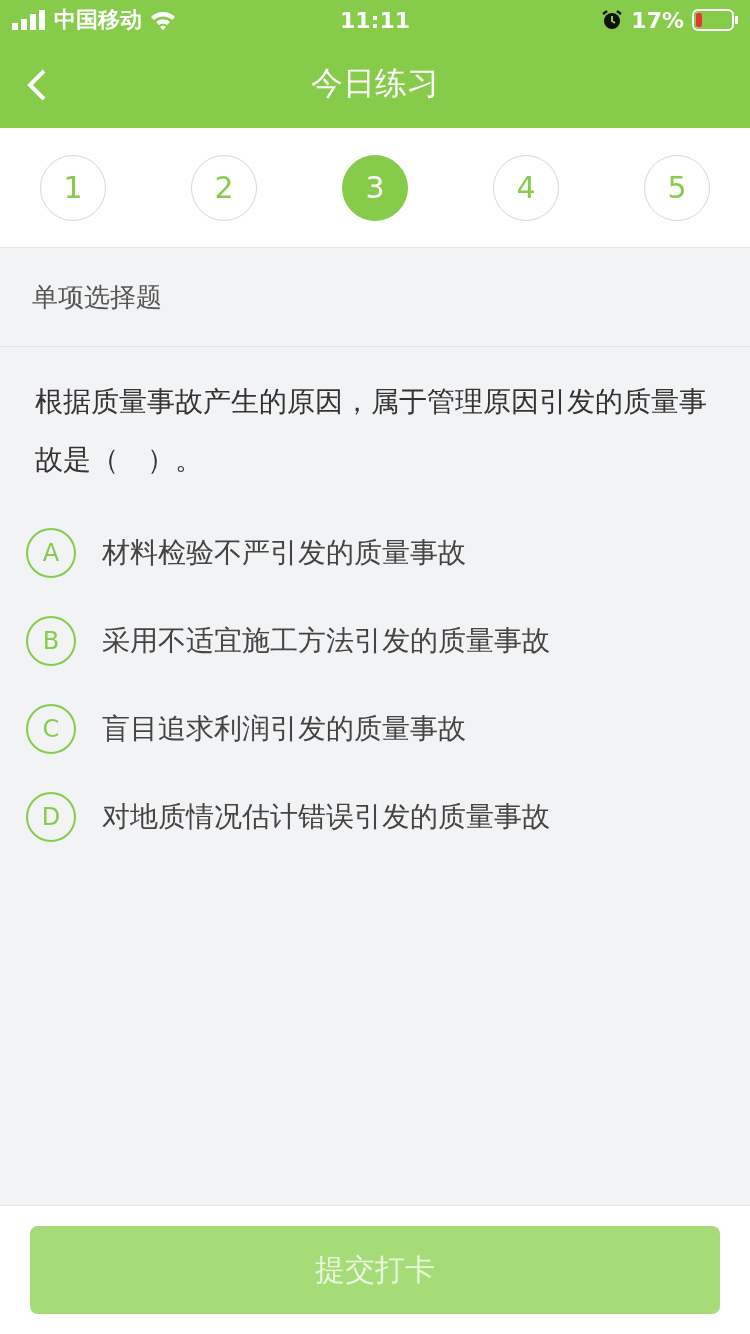 Image resolution: width=750 pixels, height=1334 pixels. Describe the element at coordinates (326, 641) in the screenshot. I see `option-text: 采用不适宜施工方法引发的质量事故` at that location.